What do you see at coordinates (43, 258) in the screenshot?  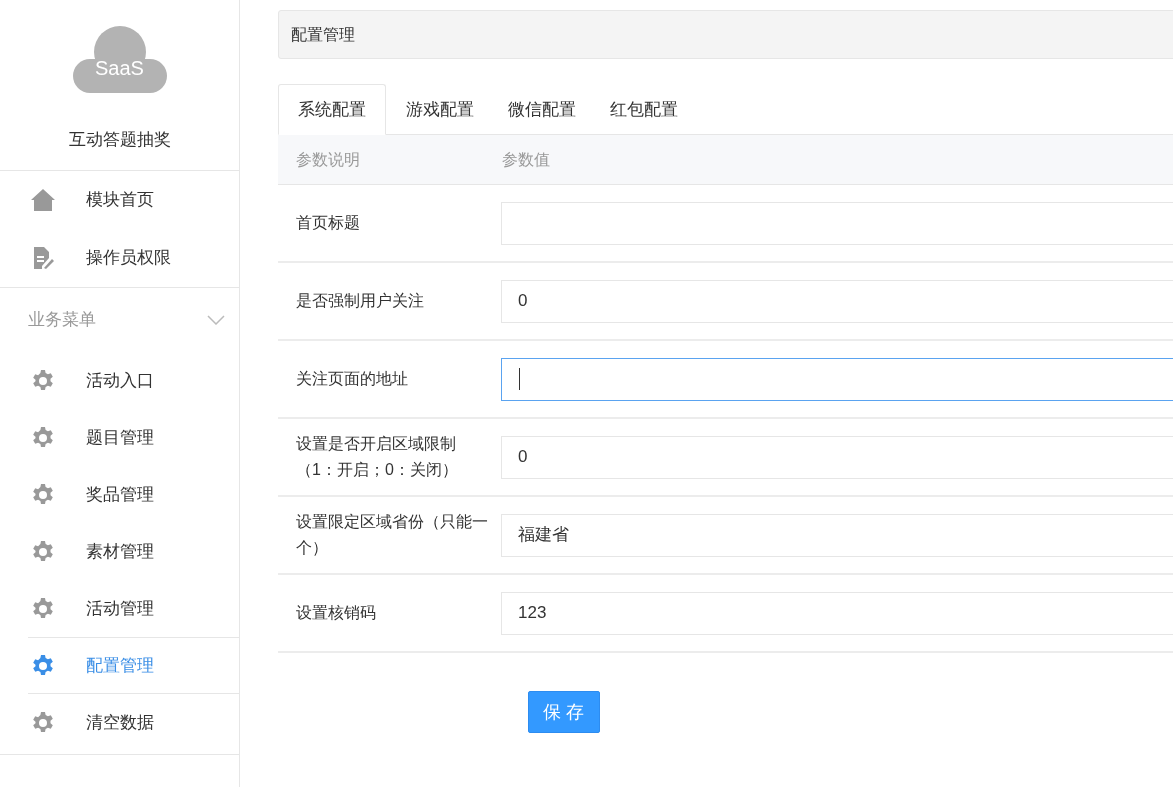 I see `document-edit-icon` at bounding box center [43, 258].